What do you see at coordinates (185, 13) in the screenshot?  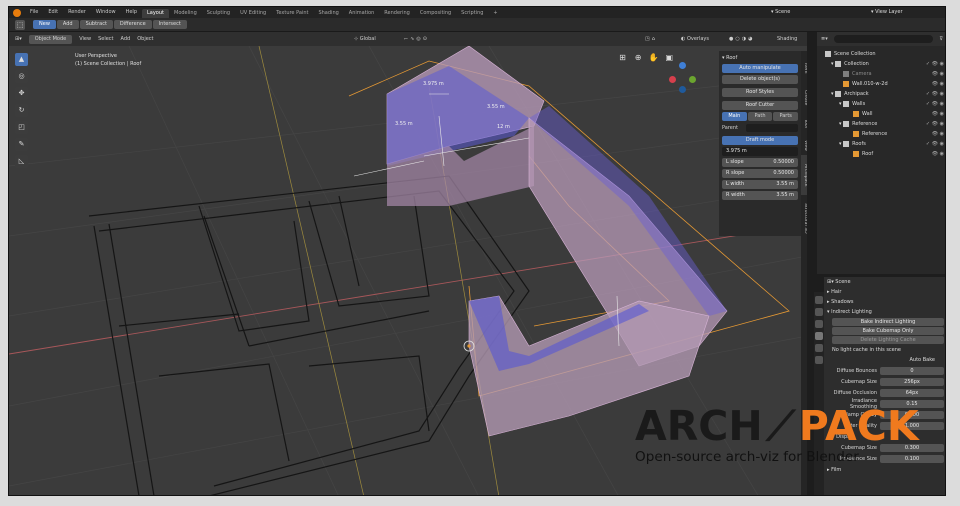 I see `workspace-tab-modeling: Modeling` at bounding box center [185, 13].